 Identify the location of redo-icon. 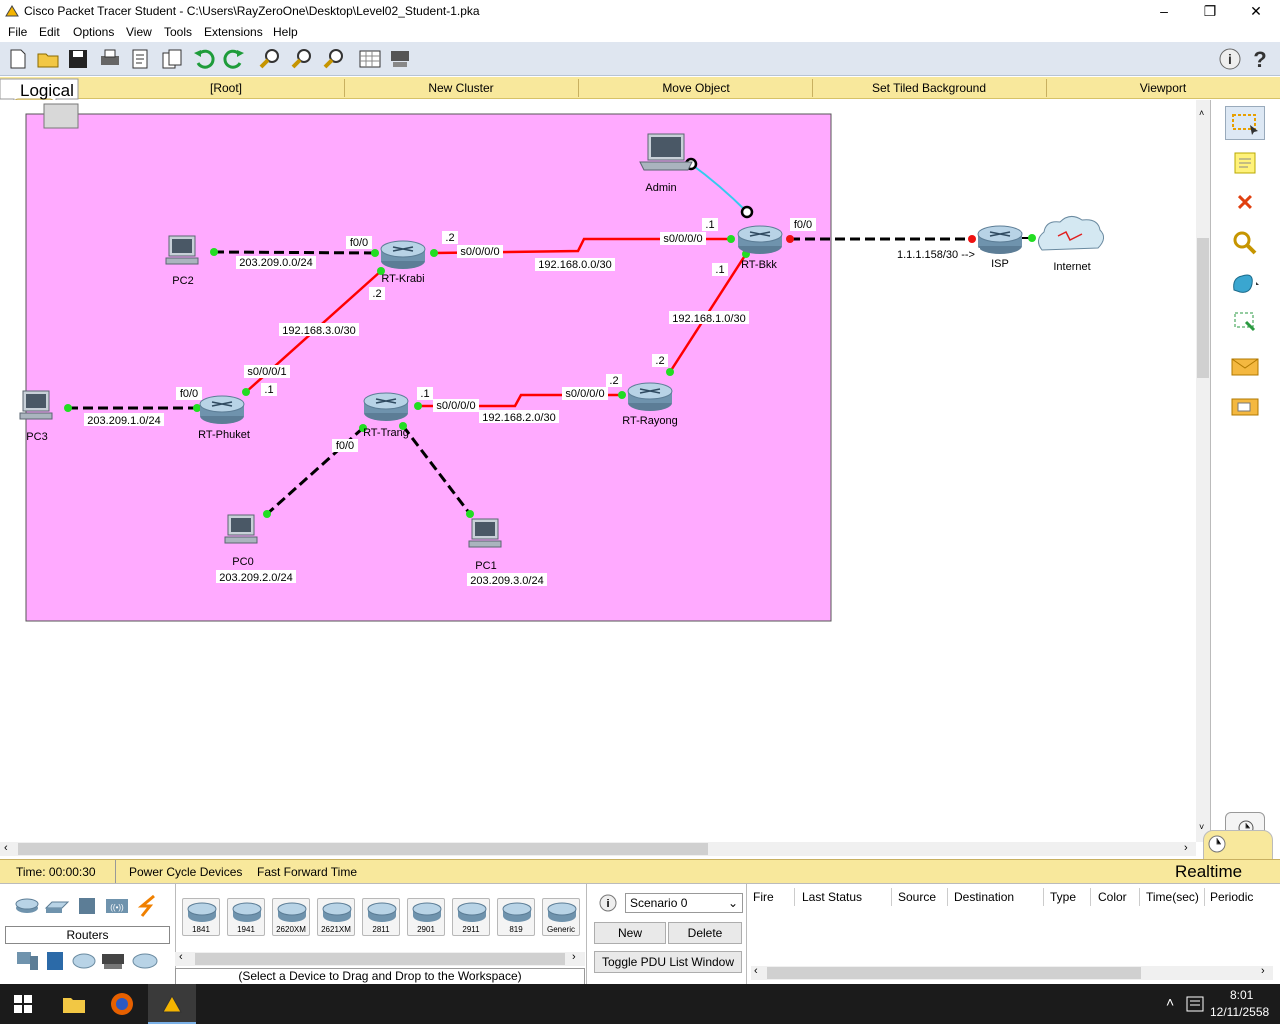
(234, 59).